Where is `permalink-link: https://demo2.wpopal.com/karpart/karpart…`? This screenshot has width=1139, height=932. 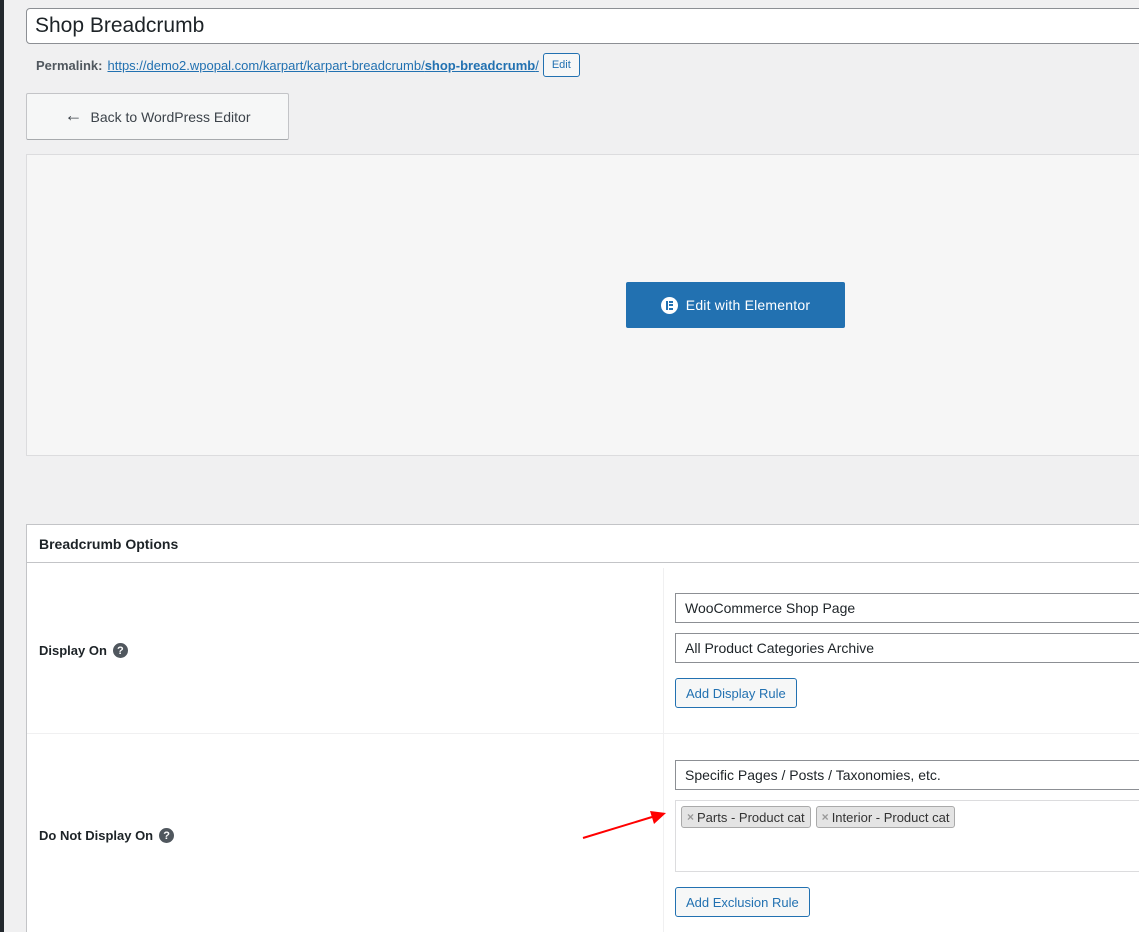 permalink-link: https://demo2.wpopal.com/karpart/karpart… is located at coordinates (322, 65).